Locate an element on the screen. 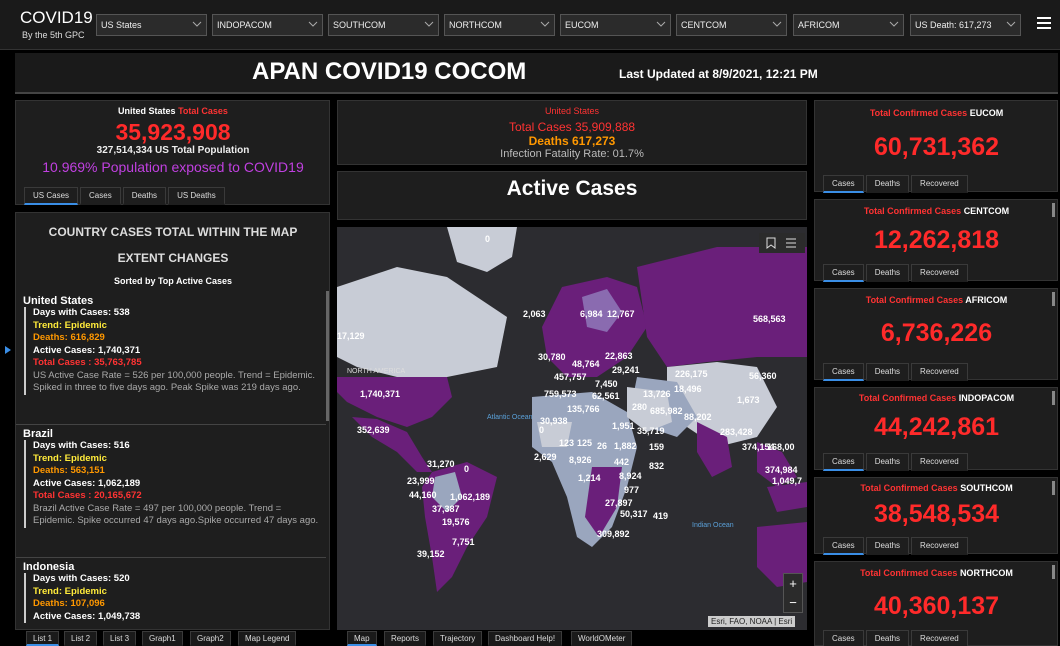 Image resolution: width=1060 pixels, height=646 pixels. filter-africom: AFRICOM is located at coordinates (848, 25).